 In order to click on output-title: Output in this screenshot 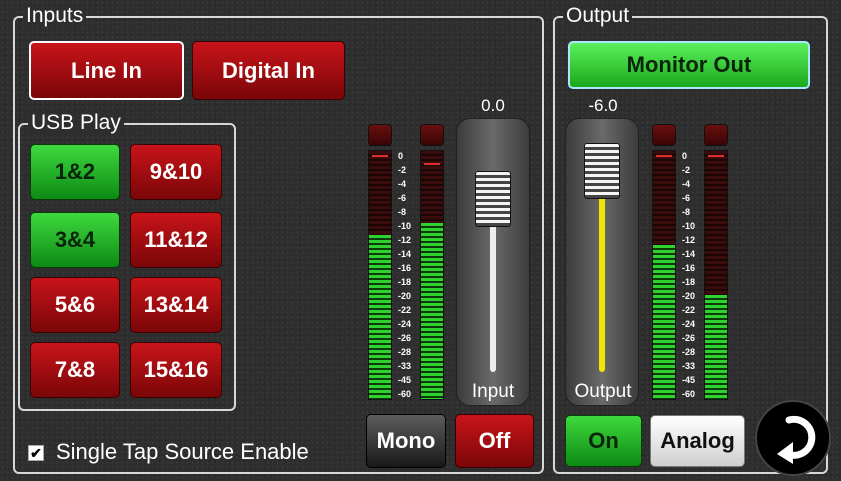, I will do `click(598, 16)`.